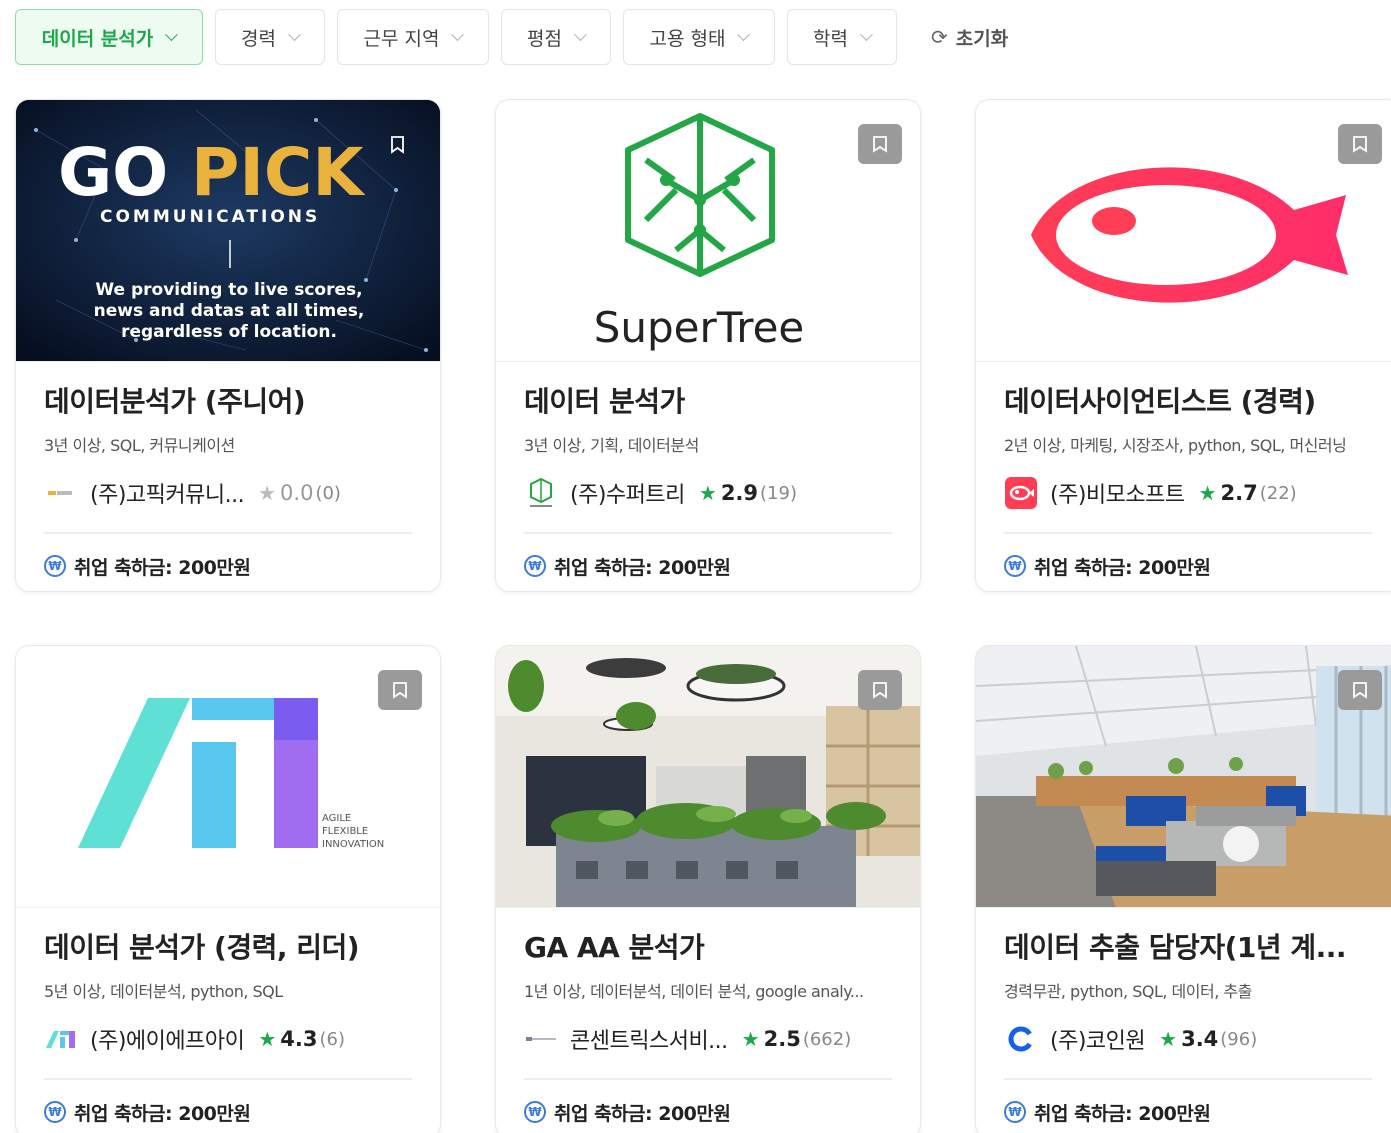 The image size is (1391, 1133). Describe the element at coordinates (336, 818) in the screenshot. I see `afi-tag-1: AGILE` at that location.